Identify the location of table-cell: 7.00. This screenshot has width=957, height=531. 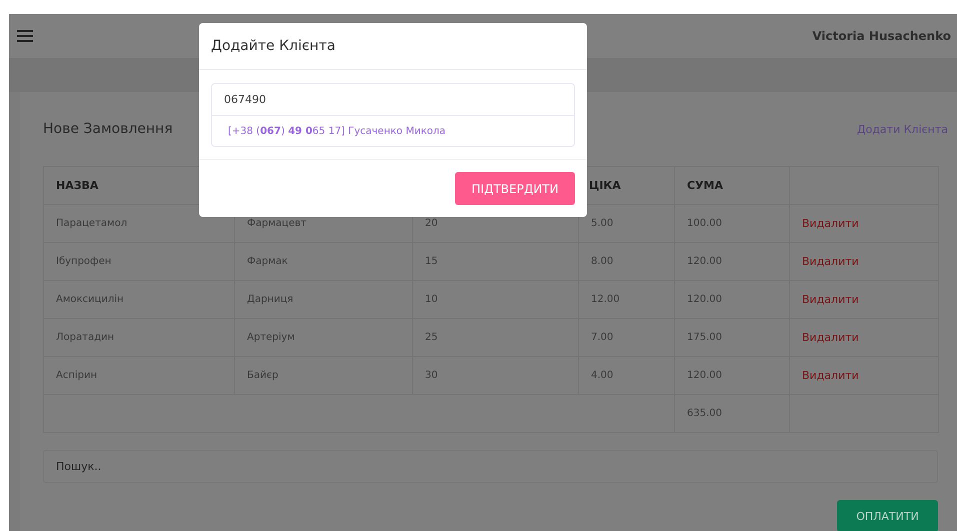
(626, 337).